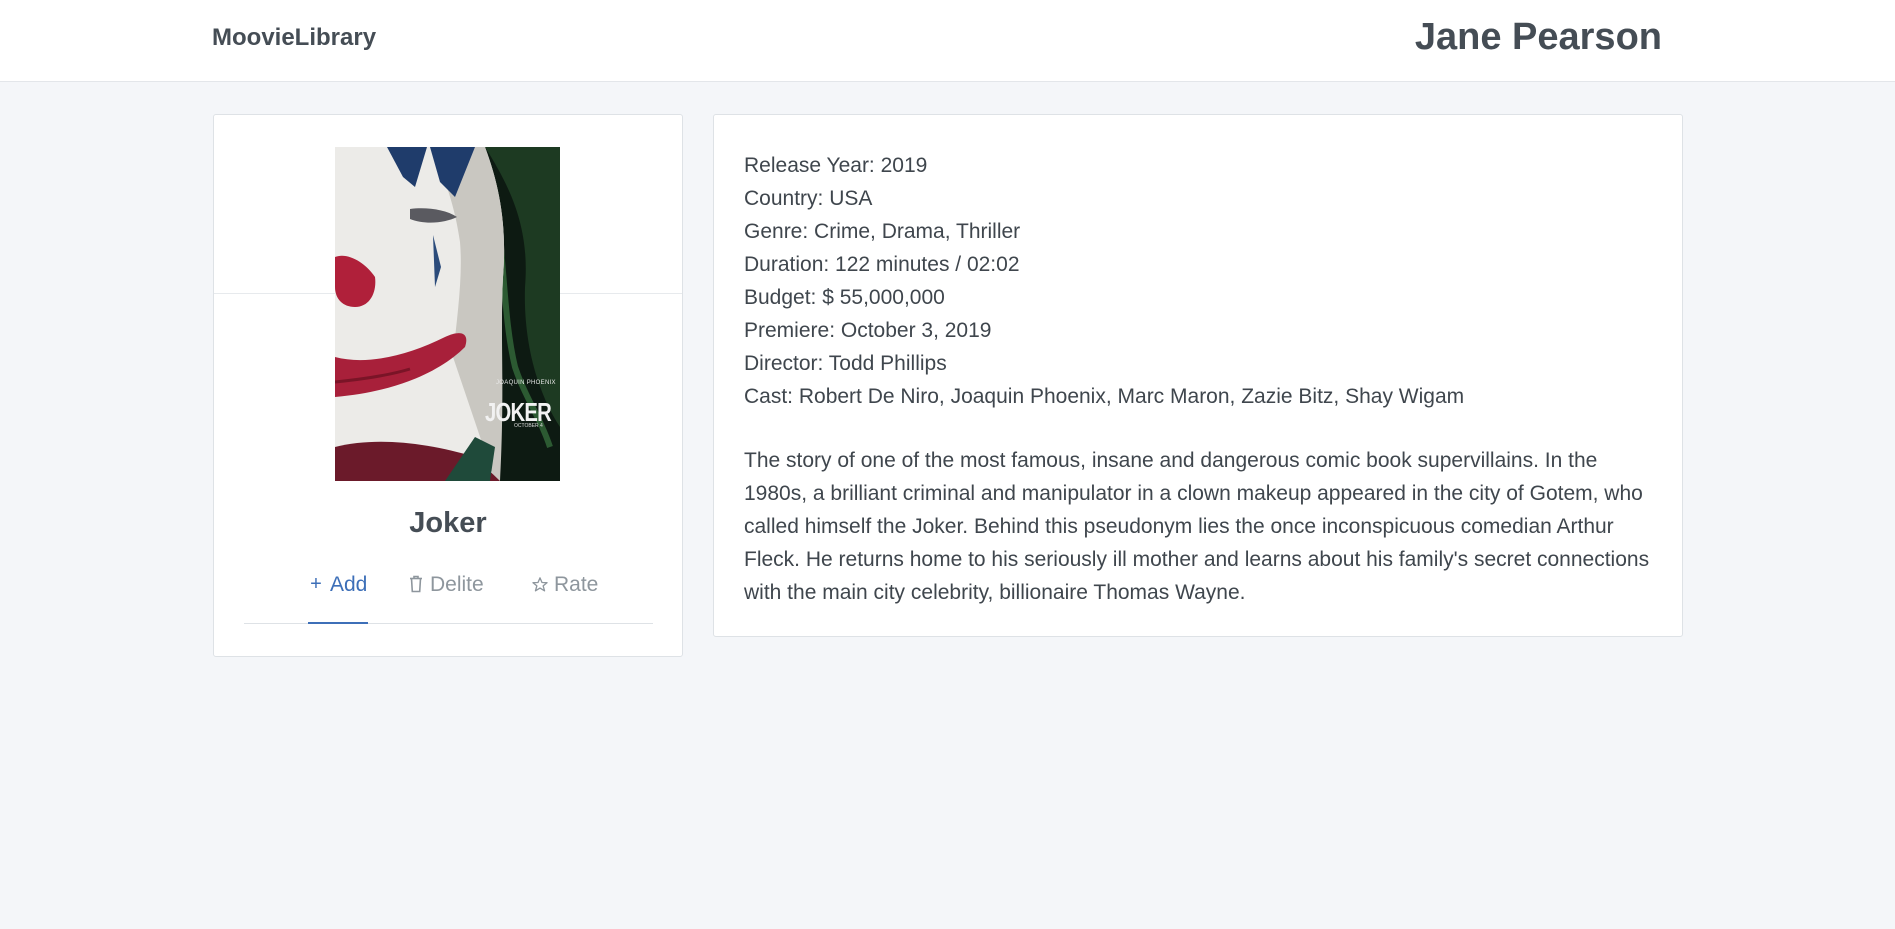  Describe the element at coordinates (349, 584) in the screenshot. I see `add-button-label: Add` at that location.